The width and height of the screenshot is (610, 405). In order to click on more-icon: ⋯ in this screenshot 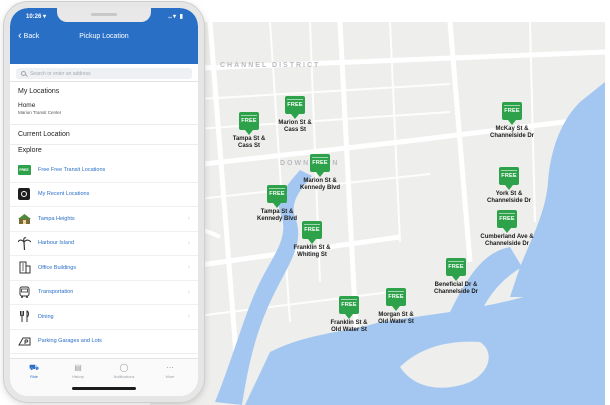, I will do `click(170, 367)`.